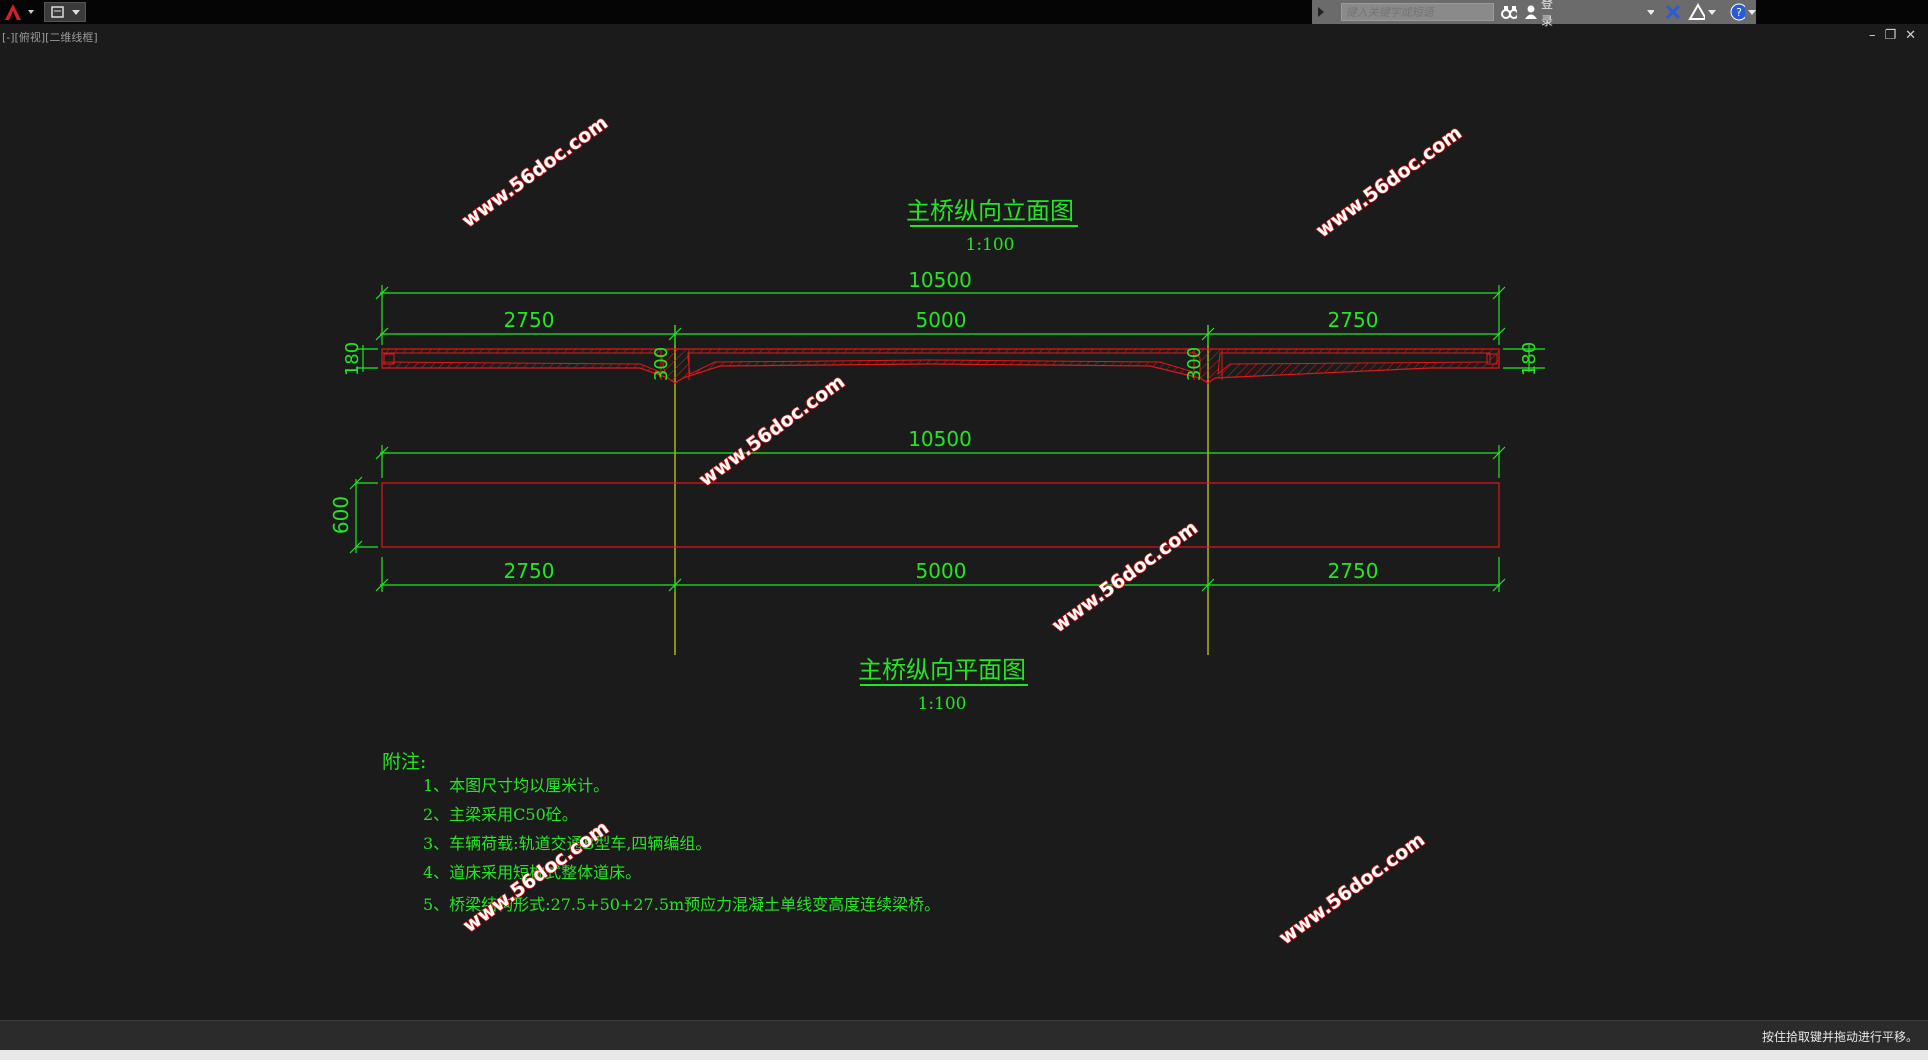 This screenshot has width=1928, height=1060. Describe the element at coordinates (529, 571) in the screenshot. I see `dim-plan-span-left: 2750` at that location.